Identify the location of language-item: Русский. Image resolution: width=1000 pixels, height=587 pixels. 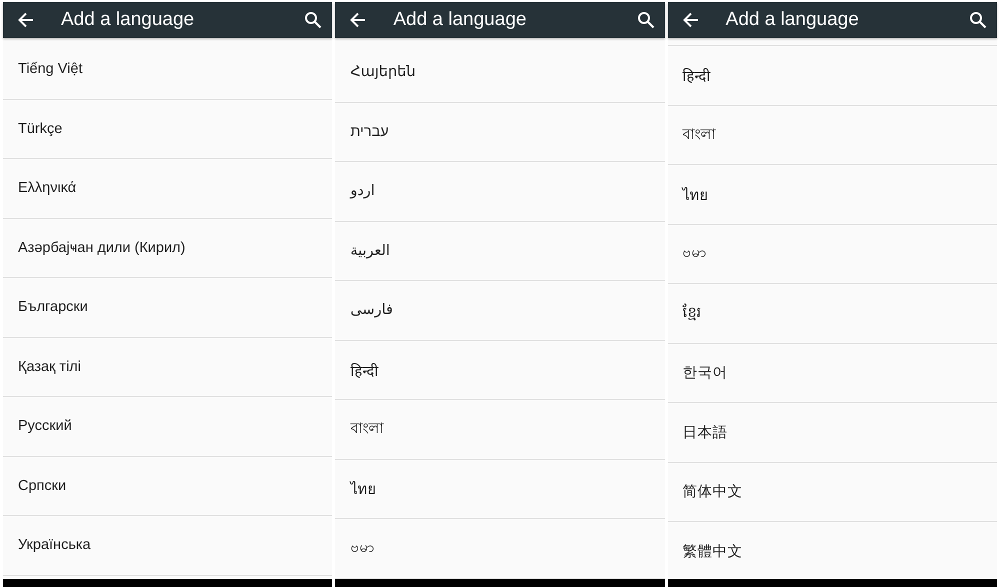
(167, 426).